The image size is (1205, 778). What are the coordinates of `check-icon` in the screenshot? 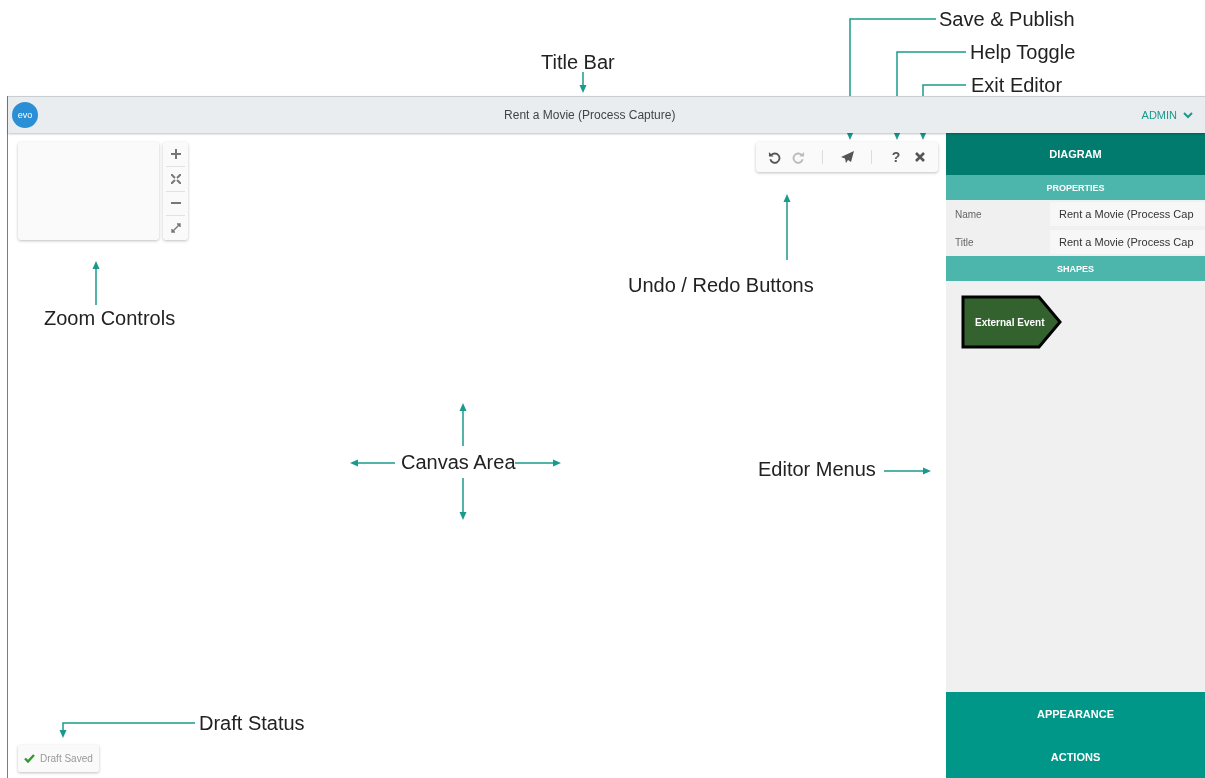 It's located at (29, 758).